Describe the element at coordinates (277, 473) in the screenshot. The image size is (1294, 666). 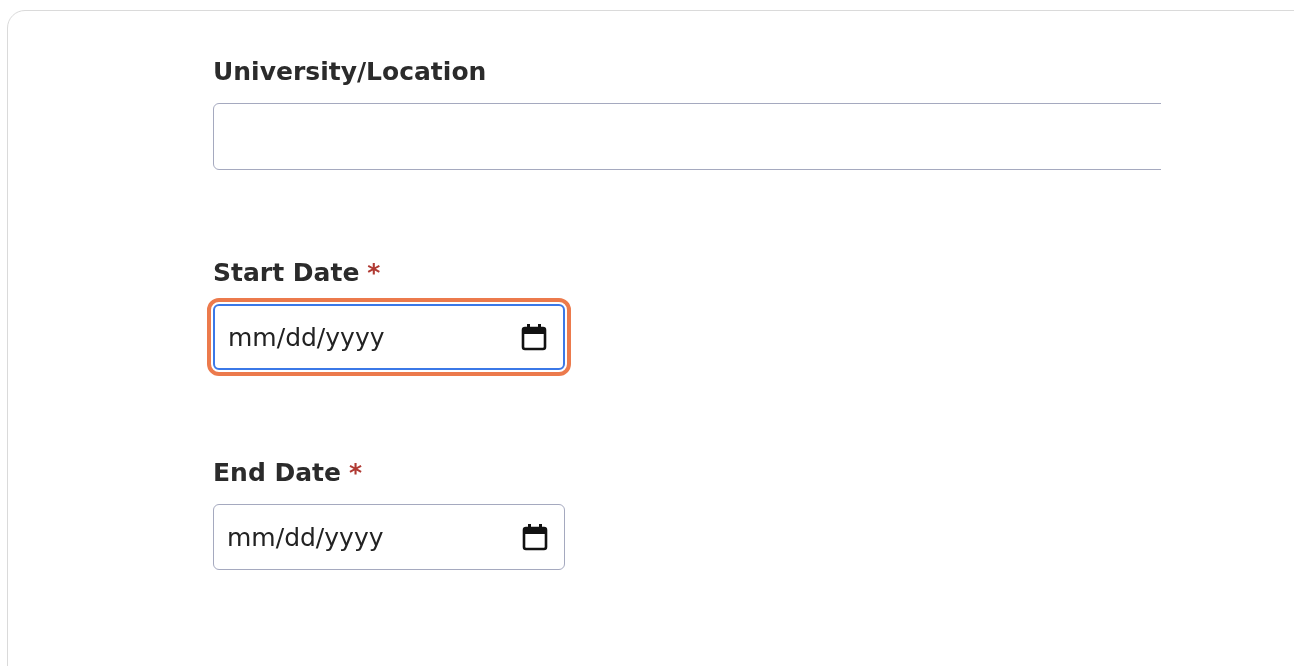
I see `field-label: End Date` at that location.